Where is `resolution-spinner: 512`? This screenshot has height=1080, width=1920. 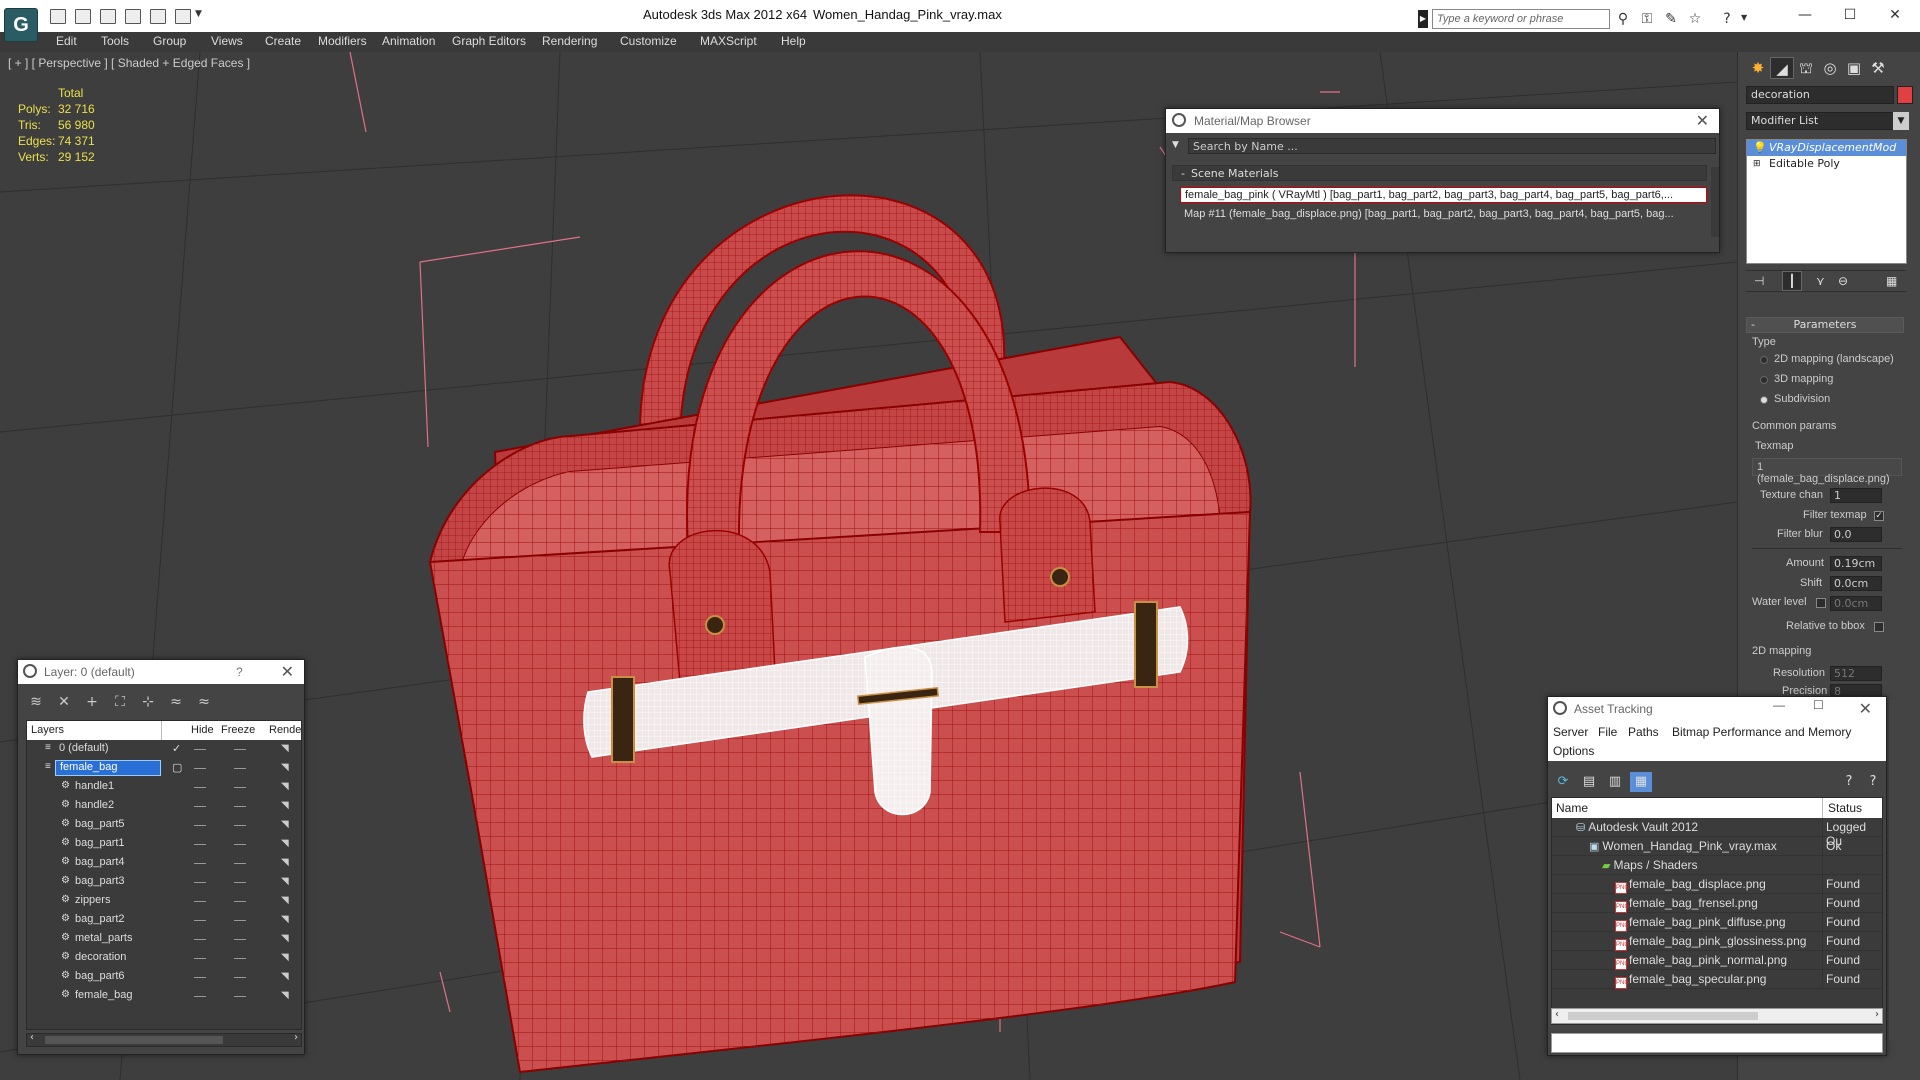 resolution-spinner: 512 is located at coordinates (1856, 673).